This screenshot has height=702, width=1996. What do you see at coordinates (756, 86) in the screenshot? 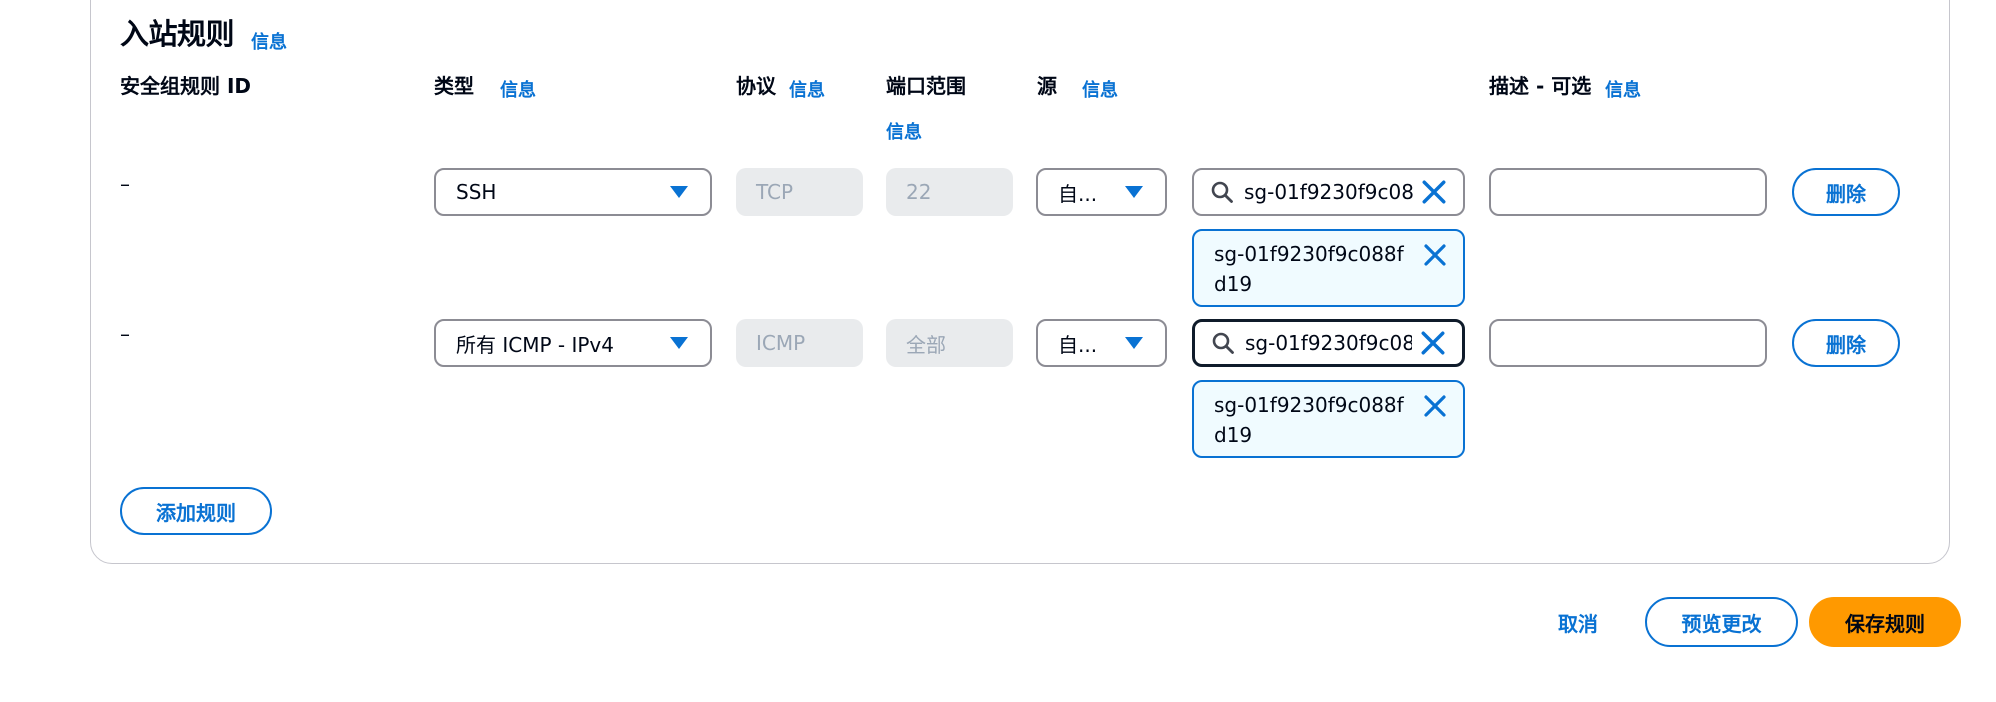
I see `header-protocol: 协议` at bounding box center [756, 86].